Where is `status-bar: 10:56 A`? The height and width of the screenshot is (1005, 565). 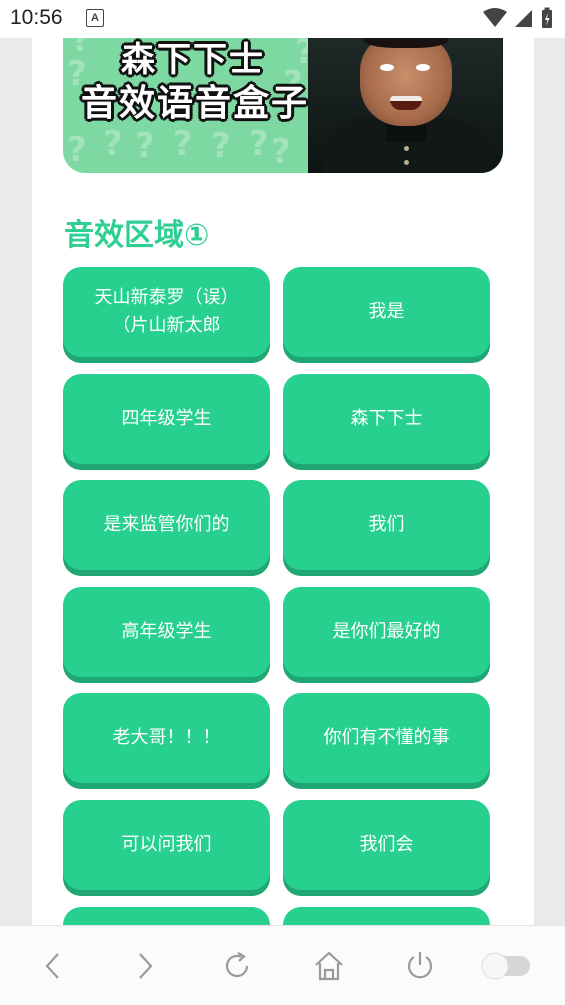
status-bar: 10:56 A is located at coordinates (282, 19).